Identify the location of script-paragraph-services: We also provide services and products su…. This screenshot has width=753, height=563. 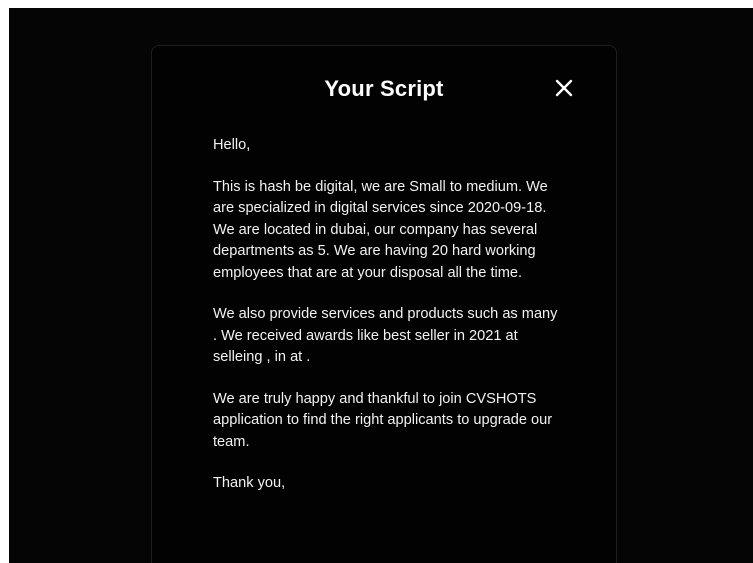
(385, 335).